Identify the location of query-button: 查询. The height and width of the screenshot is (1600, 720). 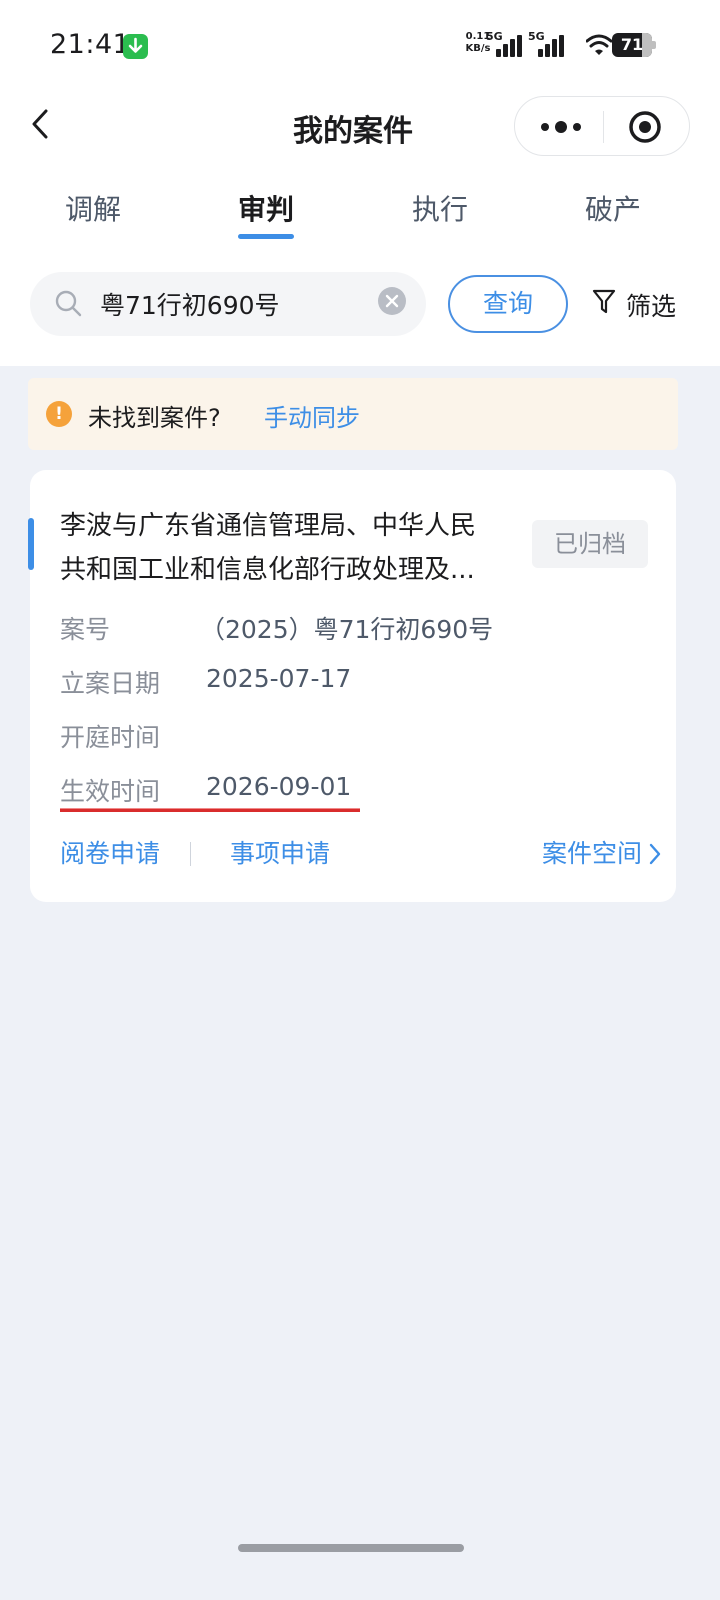
(508, 304).